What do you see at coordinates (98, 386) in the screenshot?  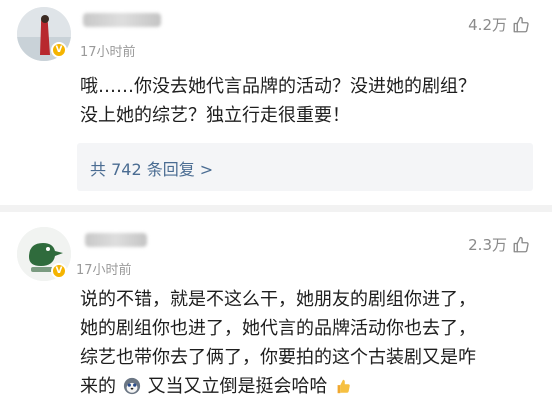 I see `comment-fragment: 来的` at bounding box center [98, 386].